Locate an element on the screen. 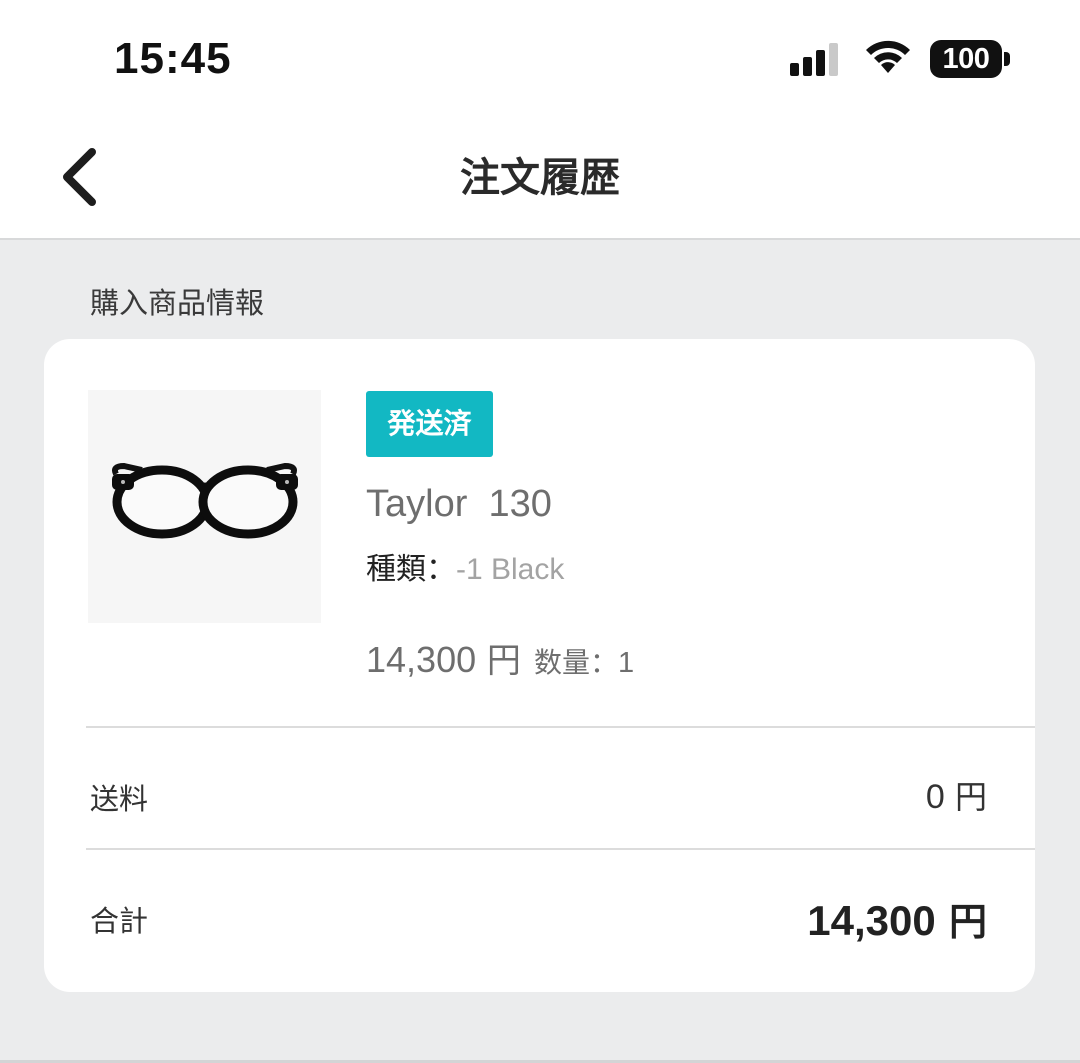 This screenshot has width=1080, height=1063. total-unit: 円 is located at coordinates (961, 922).